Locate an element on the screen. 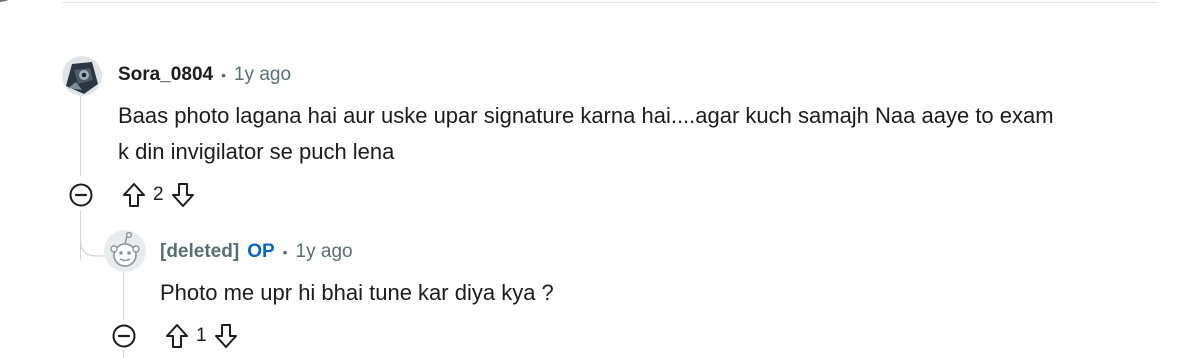 The image size is (1200, 358). avatar-snoo-icon is located at coordinates (125, 251).